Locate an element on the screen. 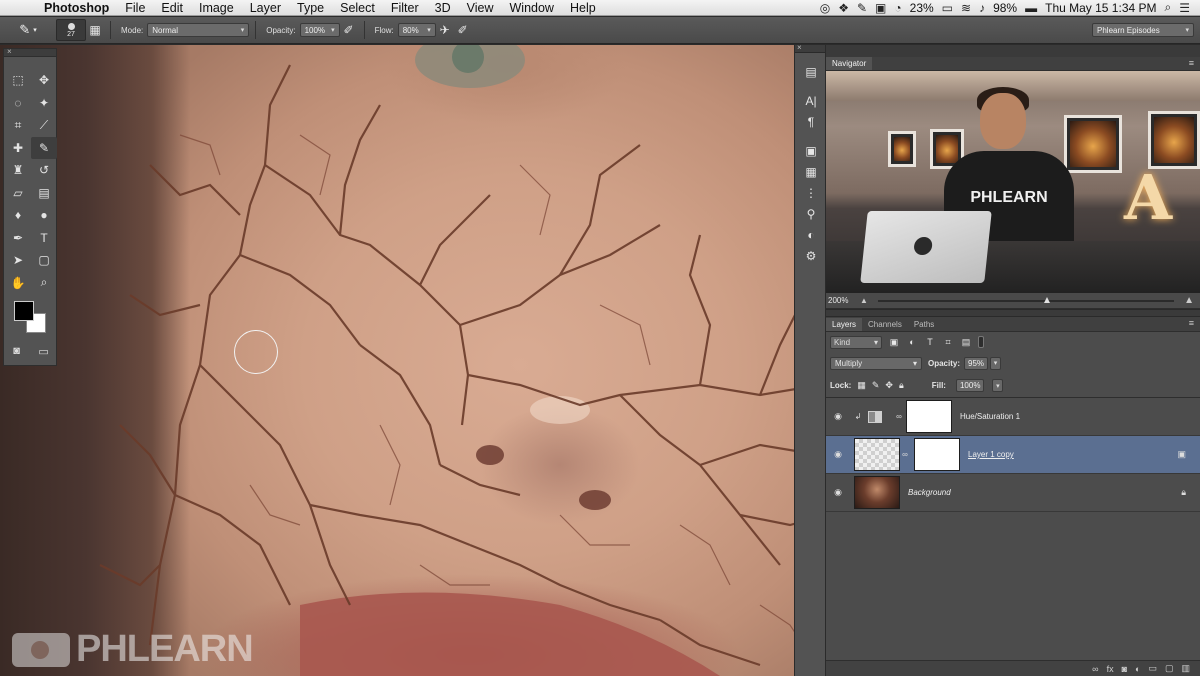 The image size is (1200, 676). creative-cloud-icon: ◎ is located at coordinates (825, 8).